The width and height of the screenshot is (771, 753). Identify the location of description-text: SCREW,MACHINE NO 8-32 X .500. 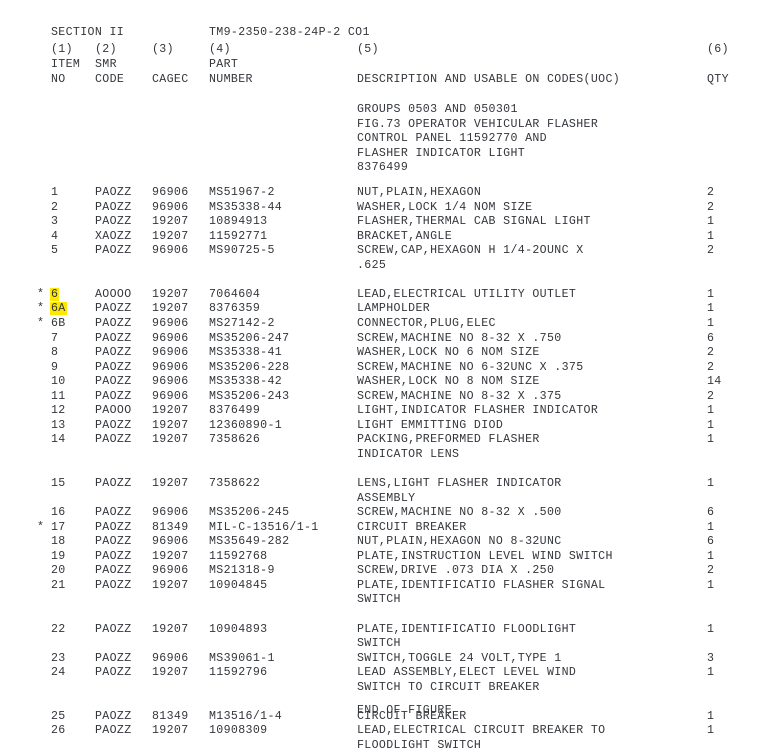
(459, 513).